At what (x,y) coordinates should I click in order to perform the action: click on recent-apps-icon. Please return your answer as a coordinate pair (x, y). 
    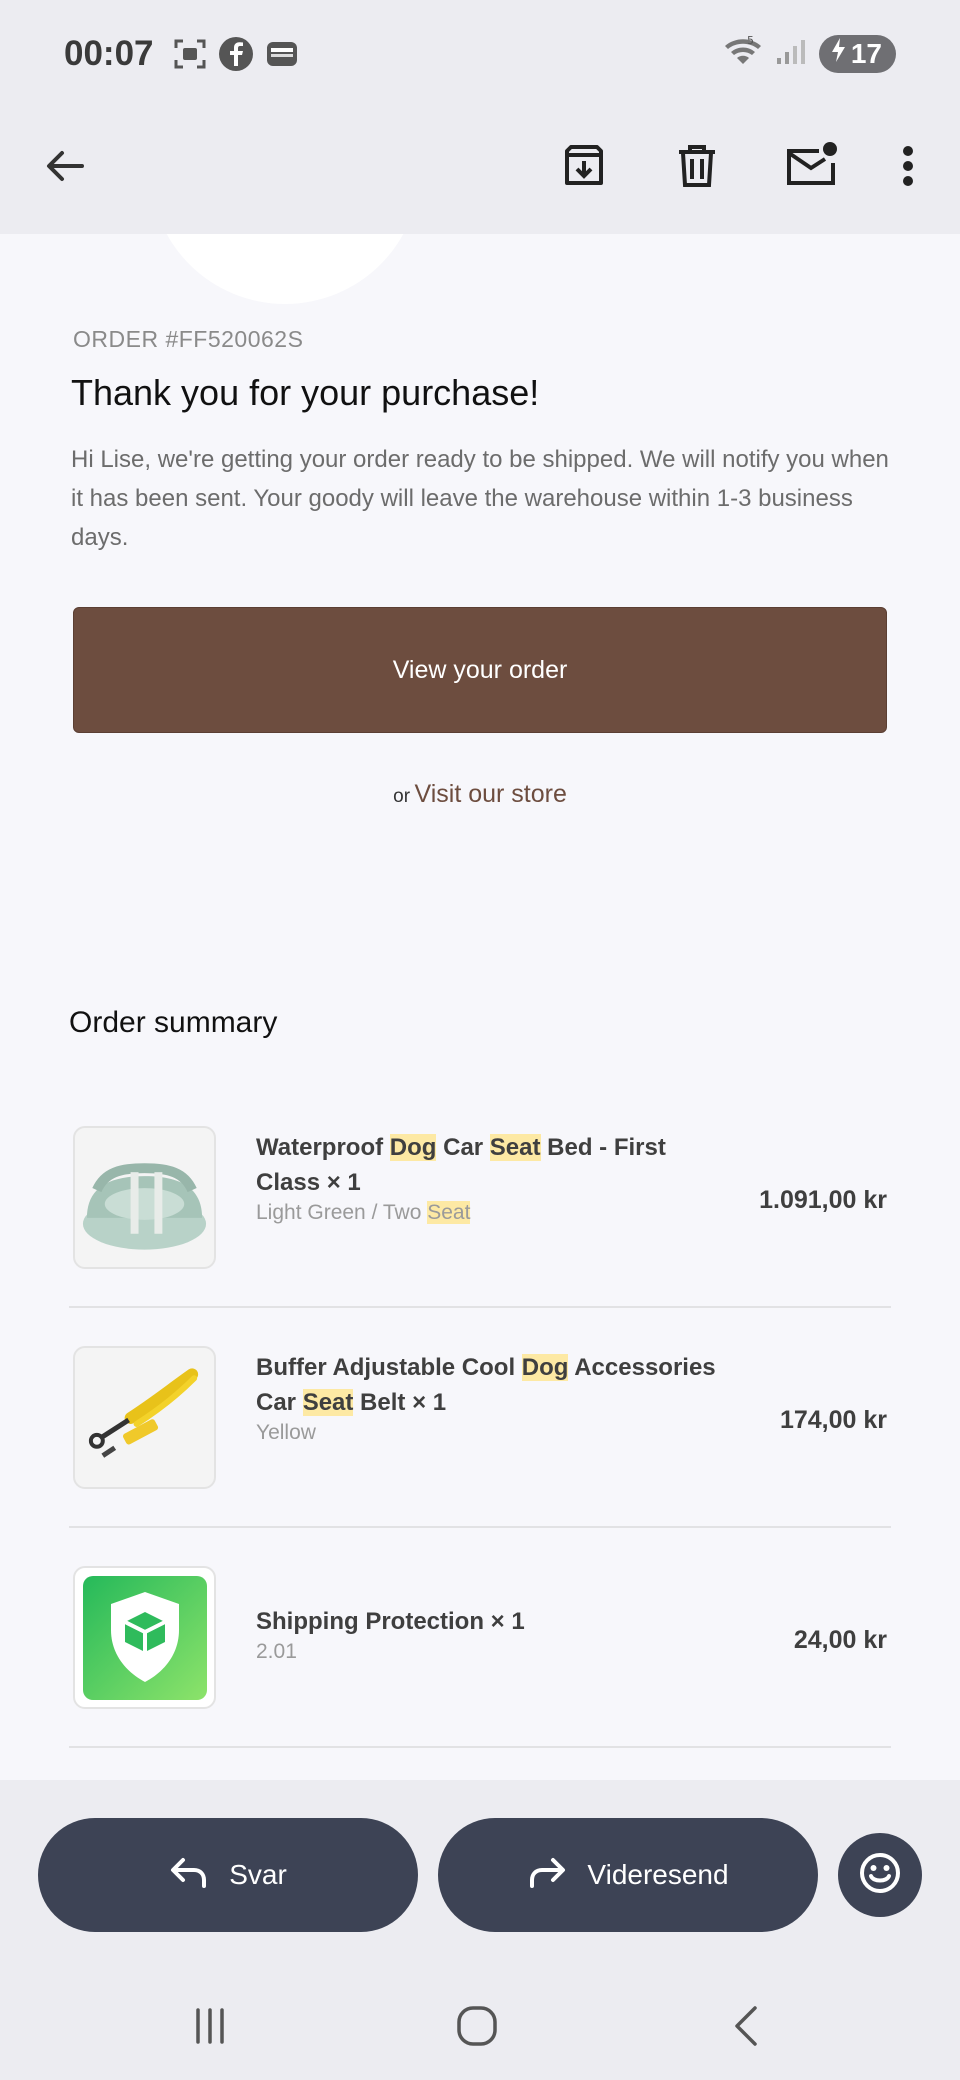
    Looking at the image, I should click on (210, 2028).